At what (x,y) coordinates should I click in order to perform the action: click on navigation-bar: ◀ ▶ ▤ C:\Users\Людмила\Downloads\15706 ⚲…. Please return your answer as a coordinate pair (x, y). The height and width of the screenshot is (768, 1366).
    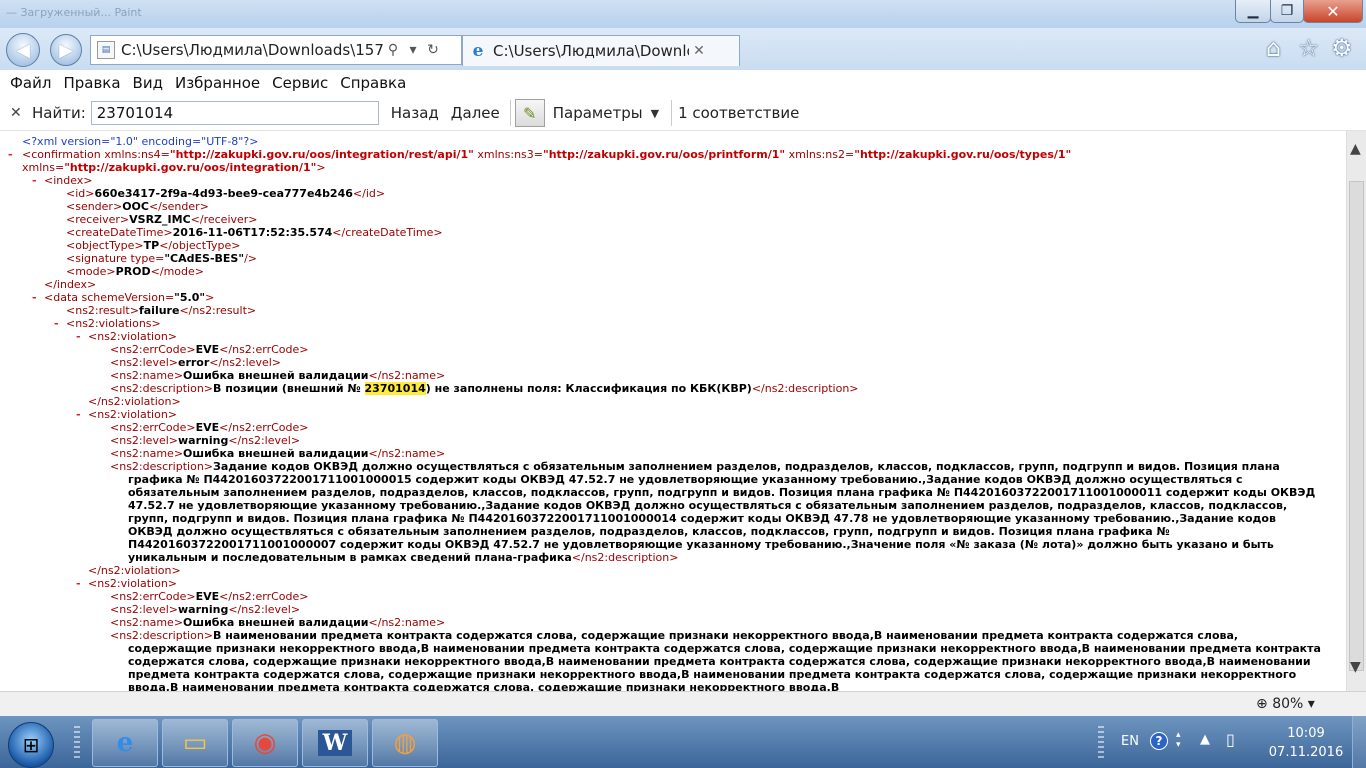
    Looking at the image, I should click on (683, 49).